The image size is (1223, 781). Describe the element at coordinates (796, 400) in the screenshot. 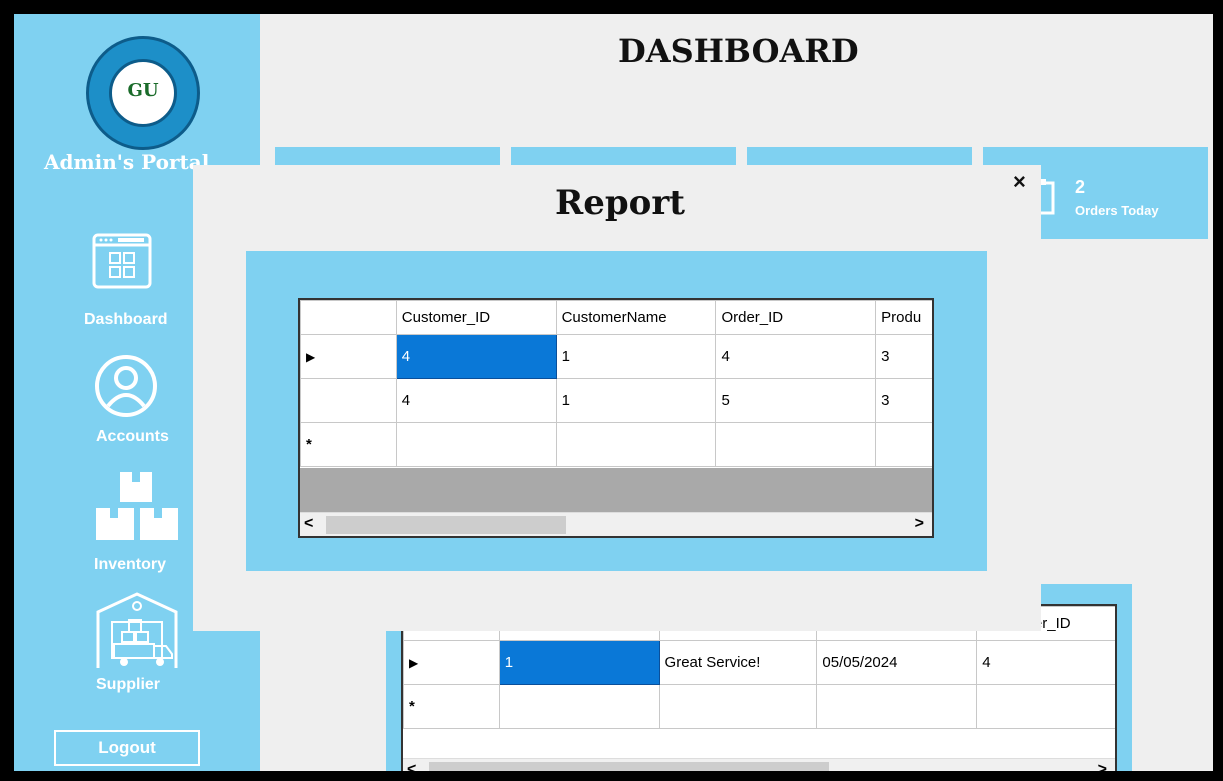

I see `table-cell: 5` at that location.